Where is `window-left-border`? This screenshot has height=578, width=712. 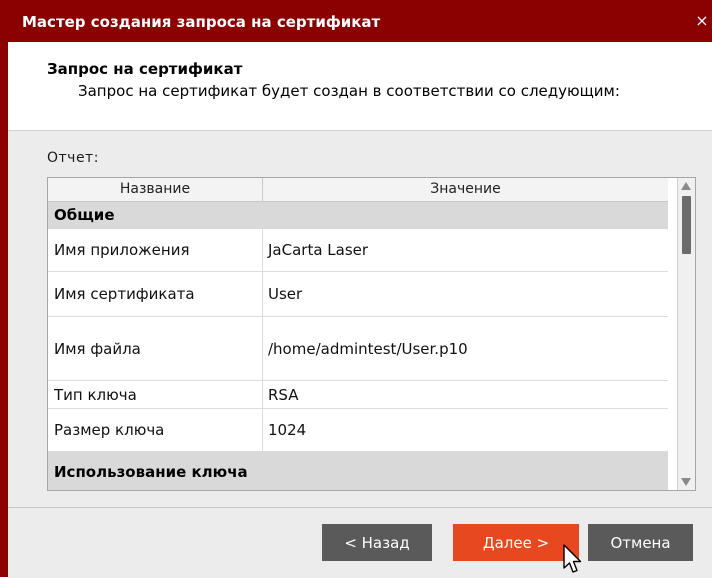
window-left-border is located at coordinates (4, 288).